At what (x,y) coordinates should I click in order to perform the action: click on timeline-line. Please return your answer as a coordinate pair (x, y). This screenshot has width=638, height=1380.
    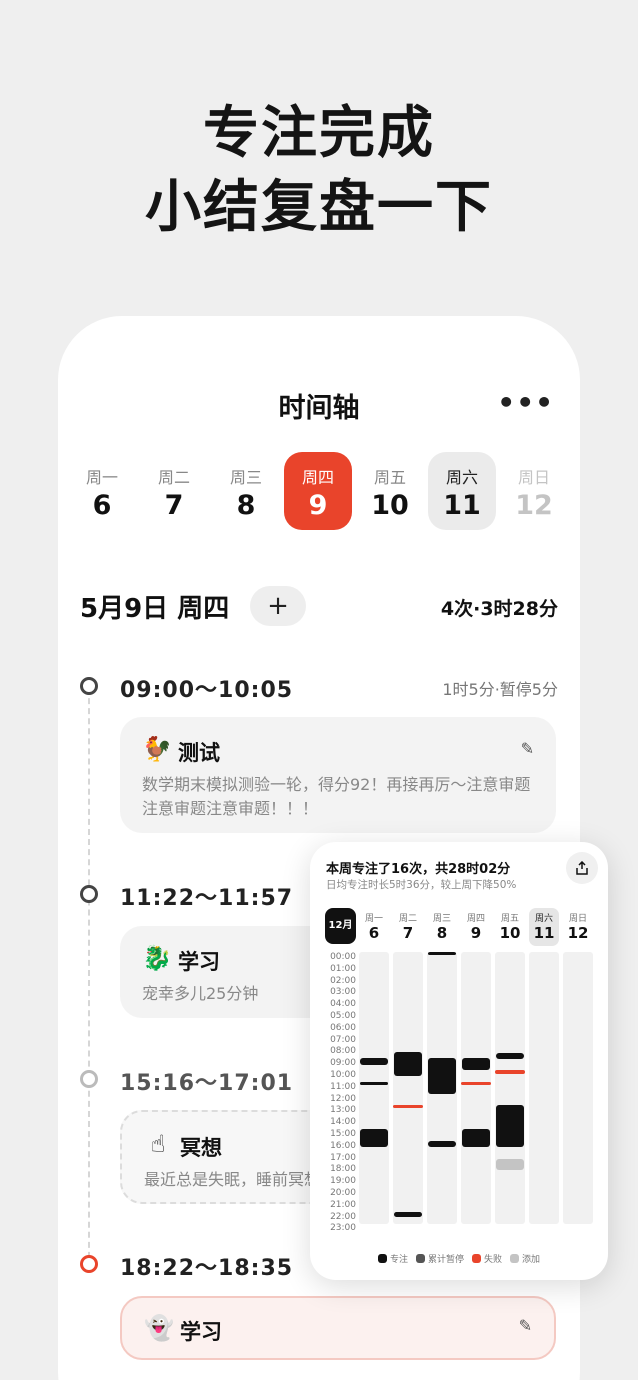
    Looking at the image, I should click on (89, 978).